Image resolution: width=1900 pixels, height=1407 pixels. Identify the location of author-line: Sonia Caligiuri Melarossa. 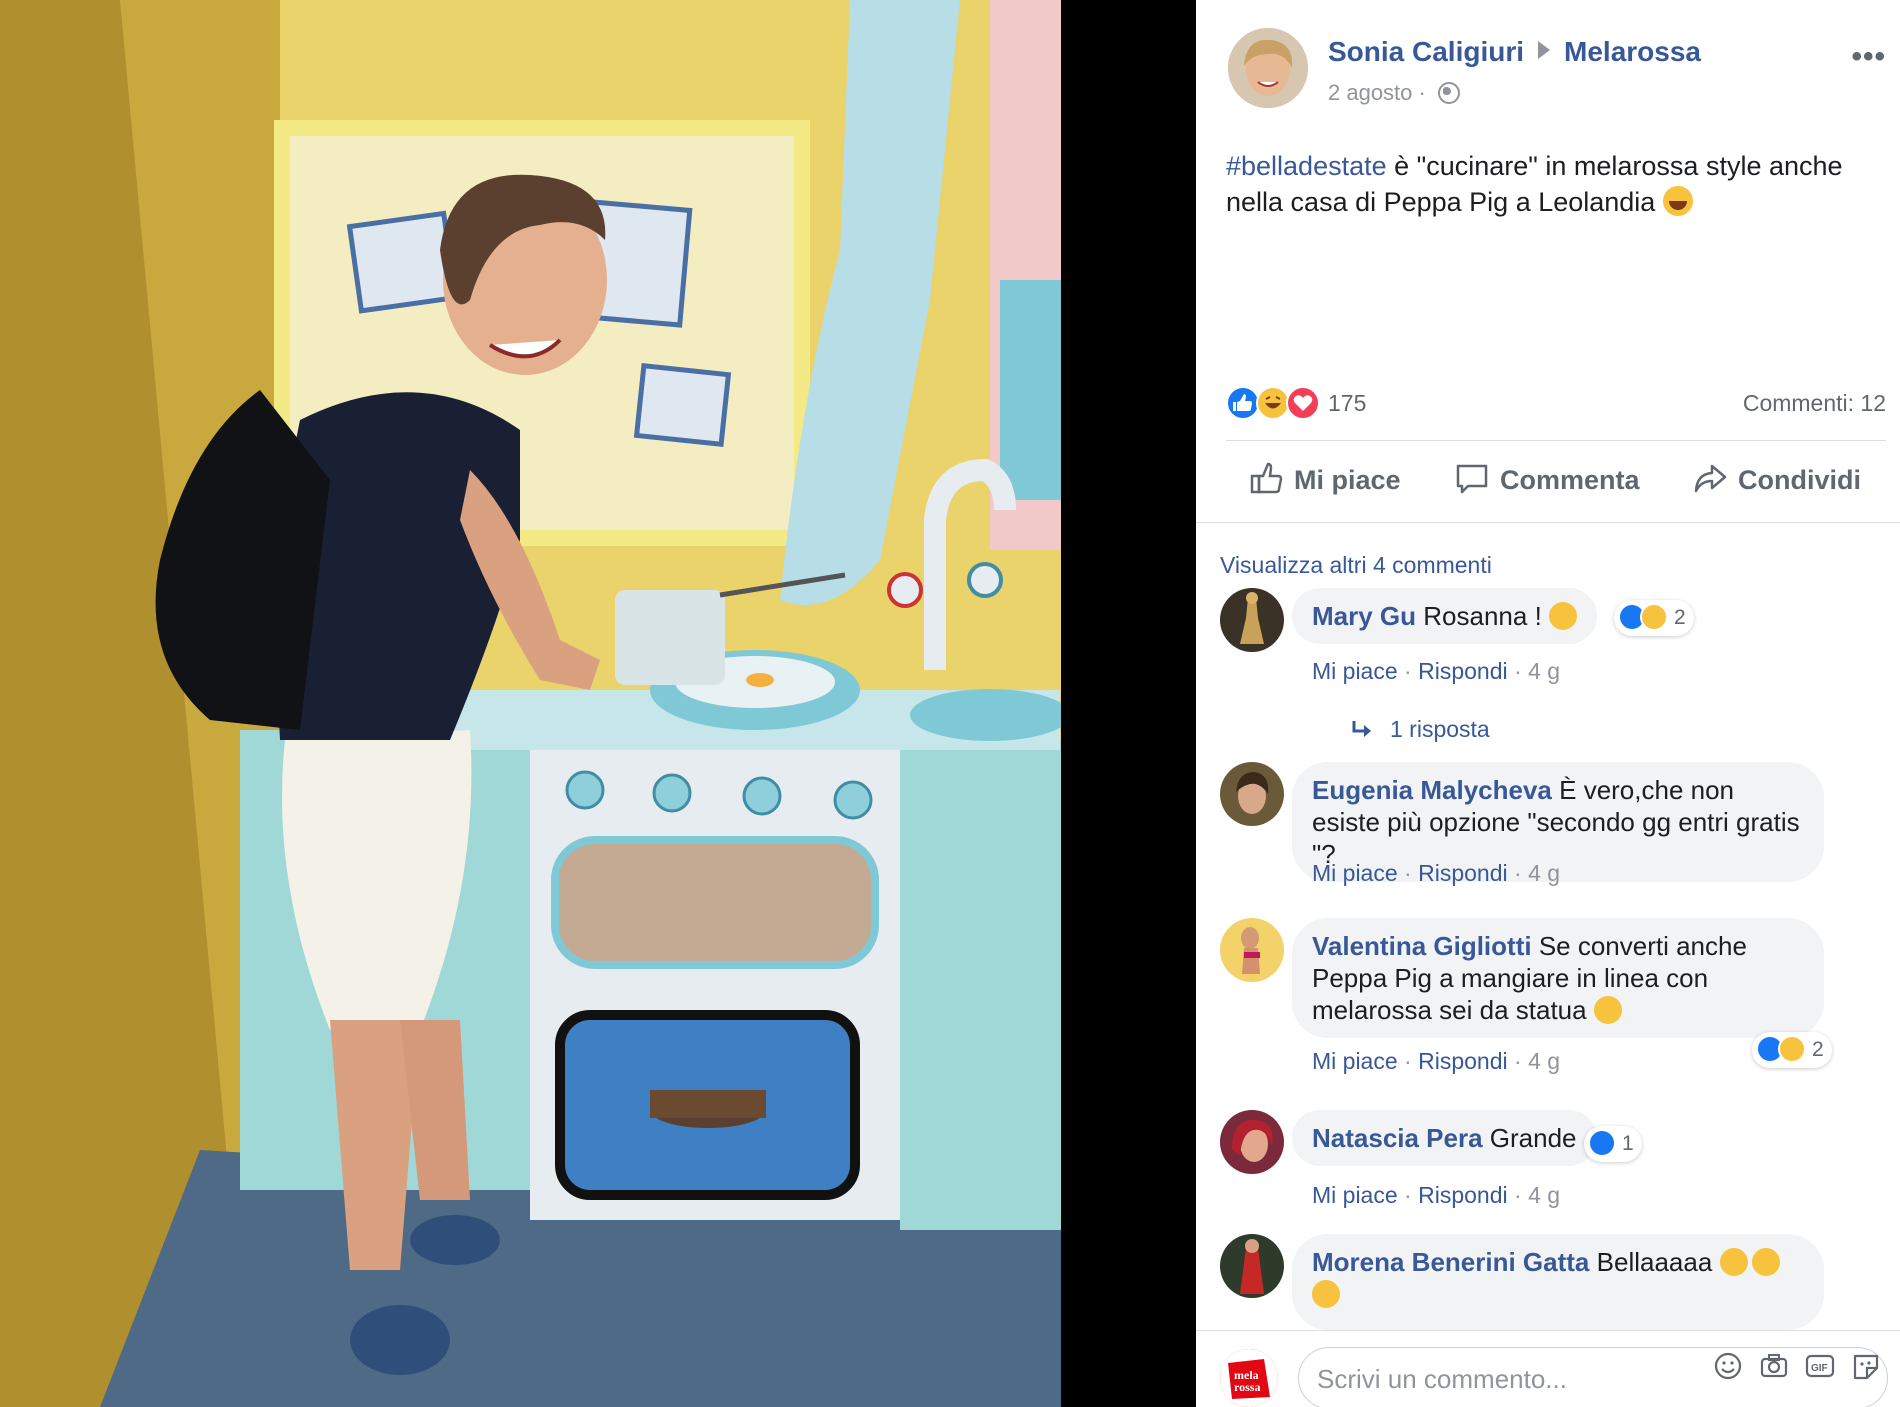
(1514, 52).